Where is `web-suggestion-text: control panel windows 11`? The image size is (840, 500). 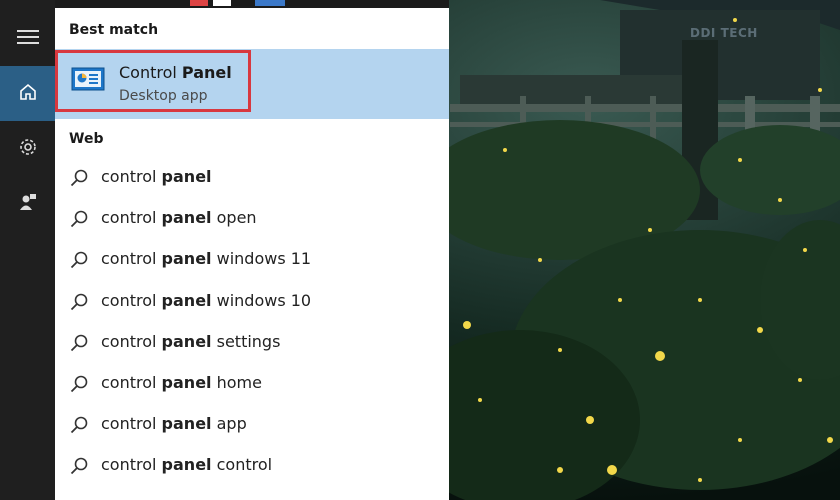
web-suggestion-text: control panel windows 11 is located at coordinates (206, 259).